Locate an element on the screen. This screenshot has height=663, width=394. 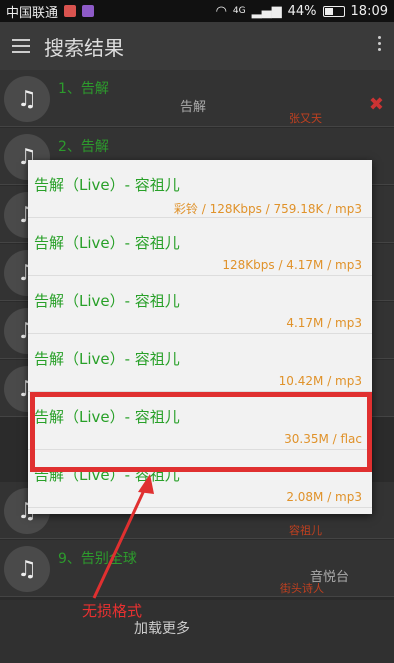
close-icon: ✖ is located at coordinates (376, 104).